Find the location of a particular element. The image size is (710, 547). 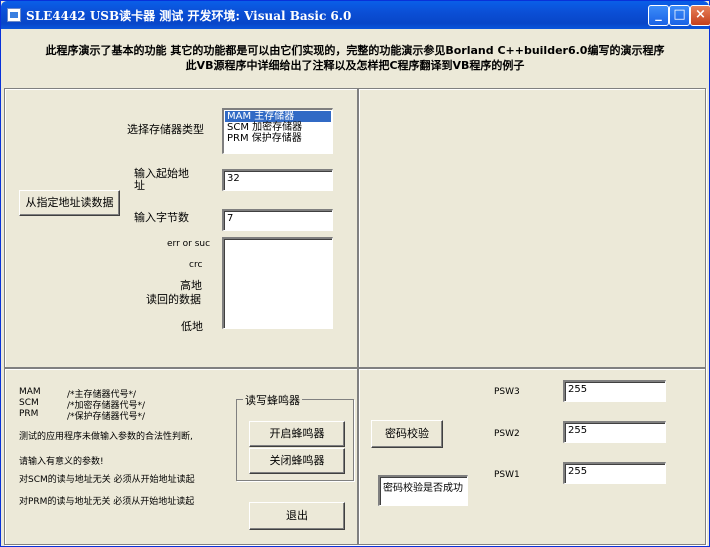

storage-option-prm: PRM 保护存储器 is located at coordinates (278, 138).